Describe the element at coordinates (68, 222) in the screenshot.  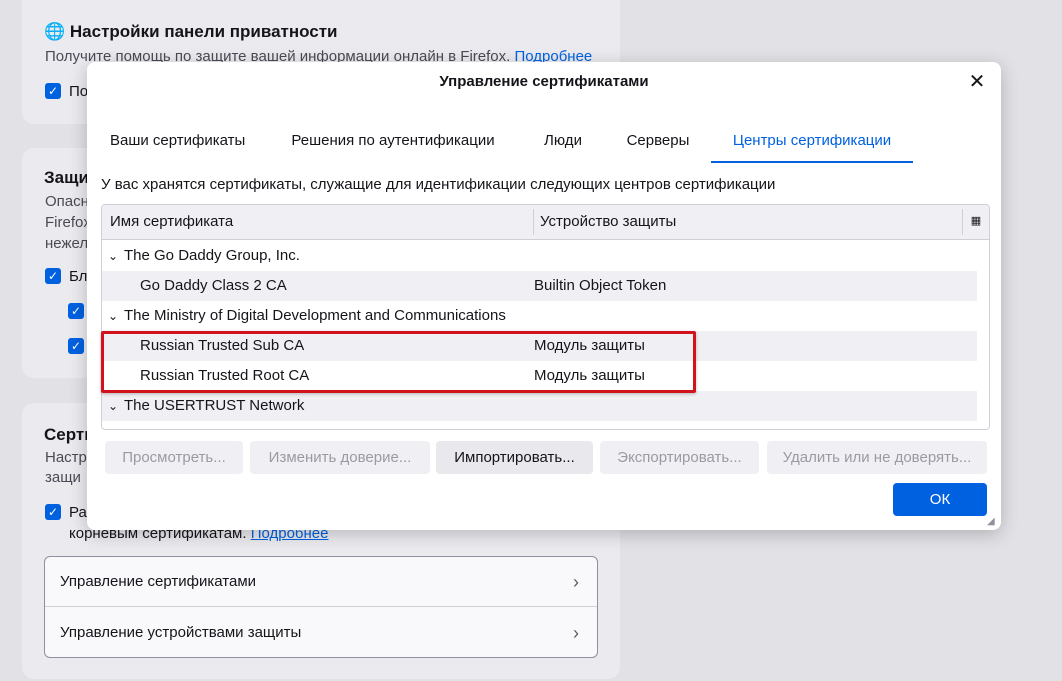
I see `protection-line-2: Firefox` at that location.